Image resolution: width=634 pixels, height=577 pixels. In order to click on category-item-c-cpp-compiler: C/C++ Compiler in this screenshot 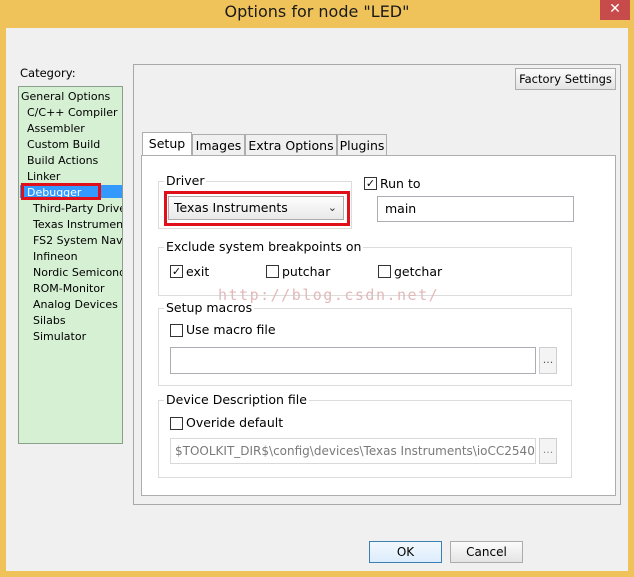, I will do `click(72, 112)`.